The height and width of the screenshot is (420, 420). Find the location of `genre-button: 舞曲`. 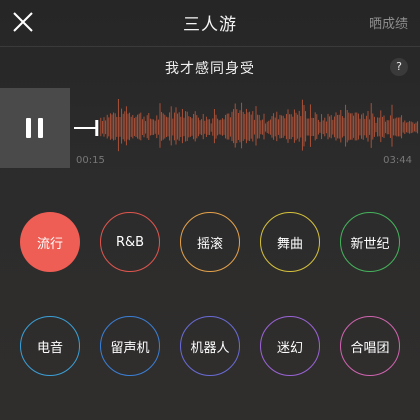

genre-button: 舞曲 is located at coordinates (290, 242).